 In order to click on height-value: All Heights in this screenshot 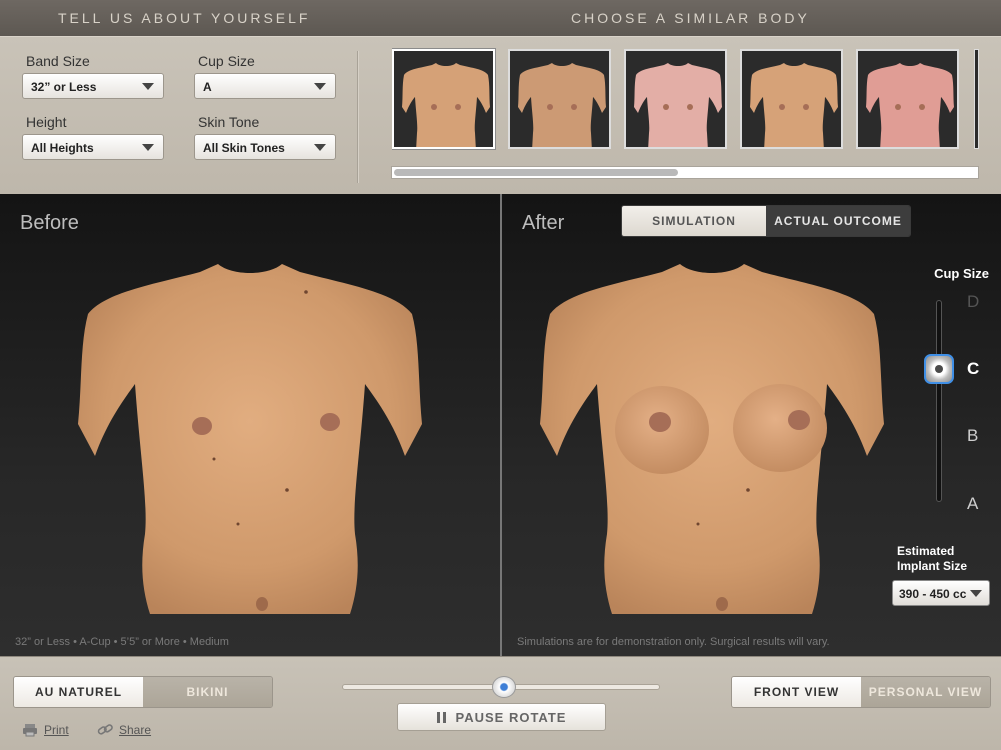, I will do `click(62, 148)`.